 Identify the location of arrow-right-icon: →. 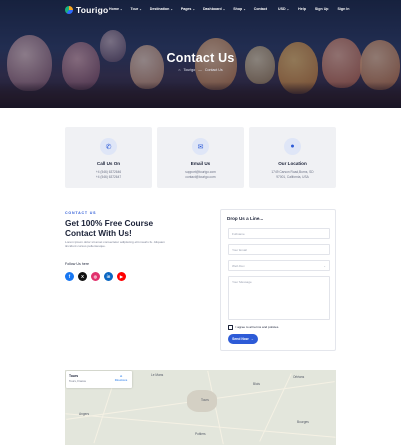
(252, 339).